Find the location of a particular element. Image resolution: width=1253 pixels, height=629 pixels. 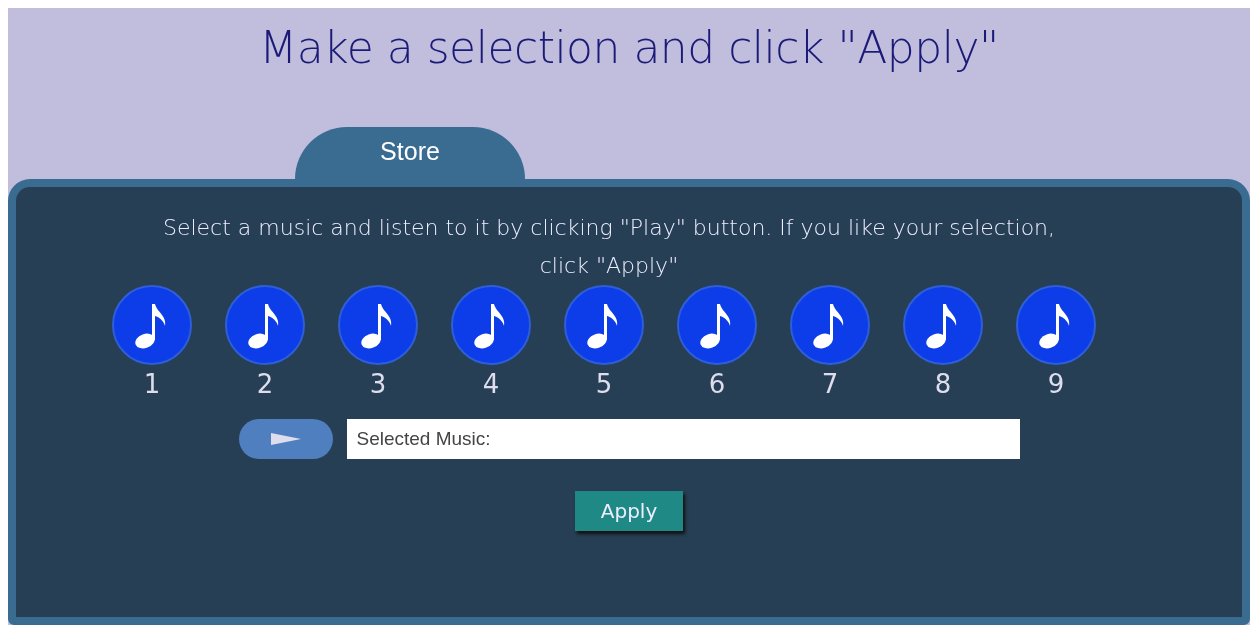

track-number: 1 is located at coordinates (152, 384).